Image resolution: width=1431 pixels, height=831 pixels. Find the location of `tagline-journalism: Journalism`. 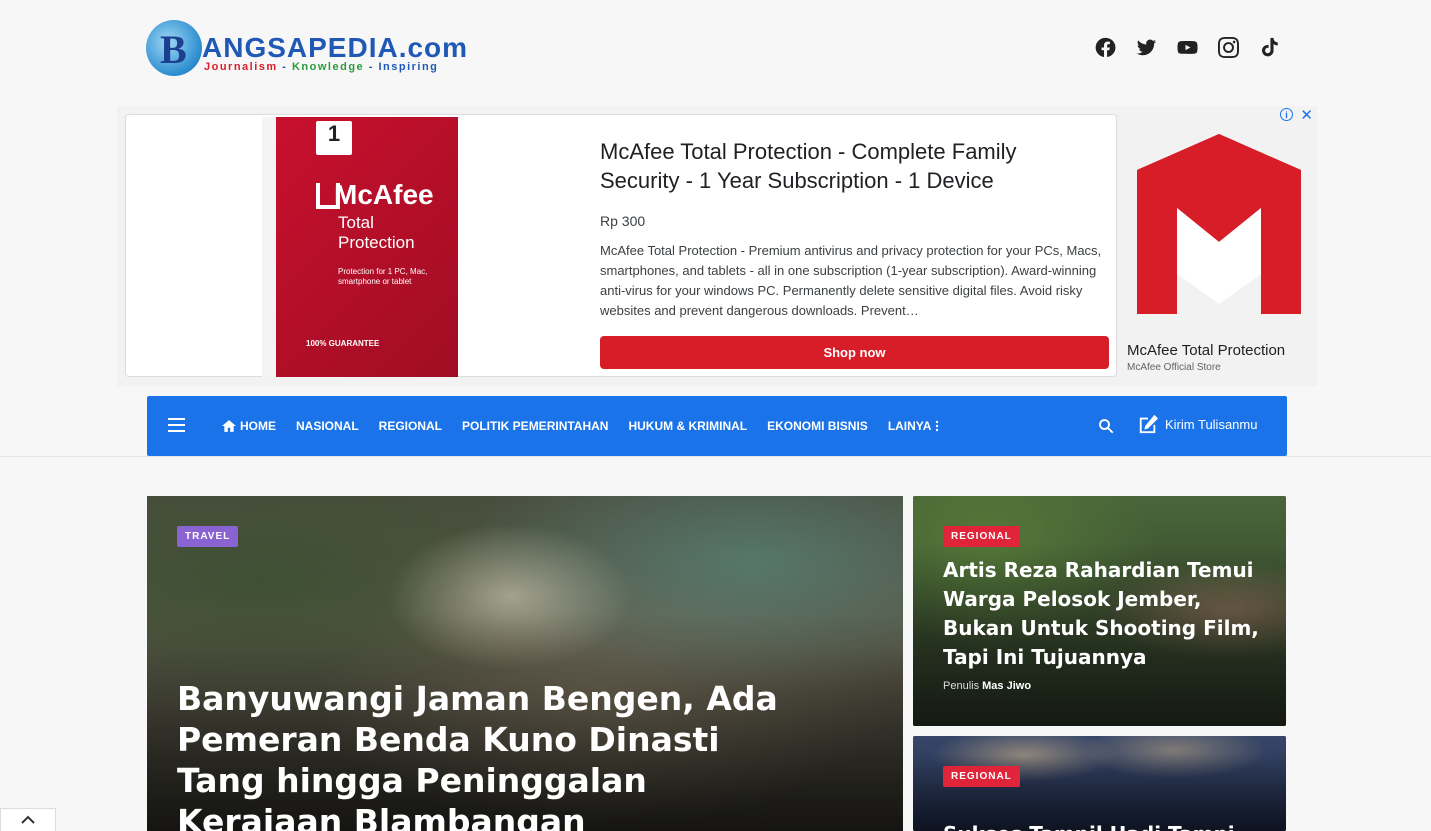

tagline-journalism: Journalism is located at coordinates (241, 67).